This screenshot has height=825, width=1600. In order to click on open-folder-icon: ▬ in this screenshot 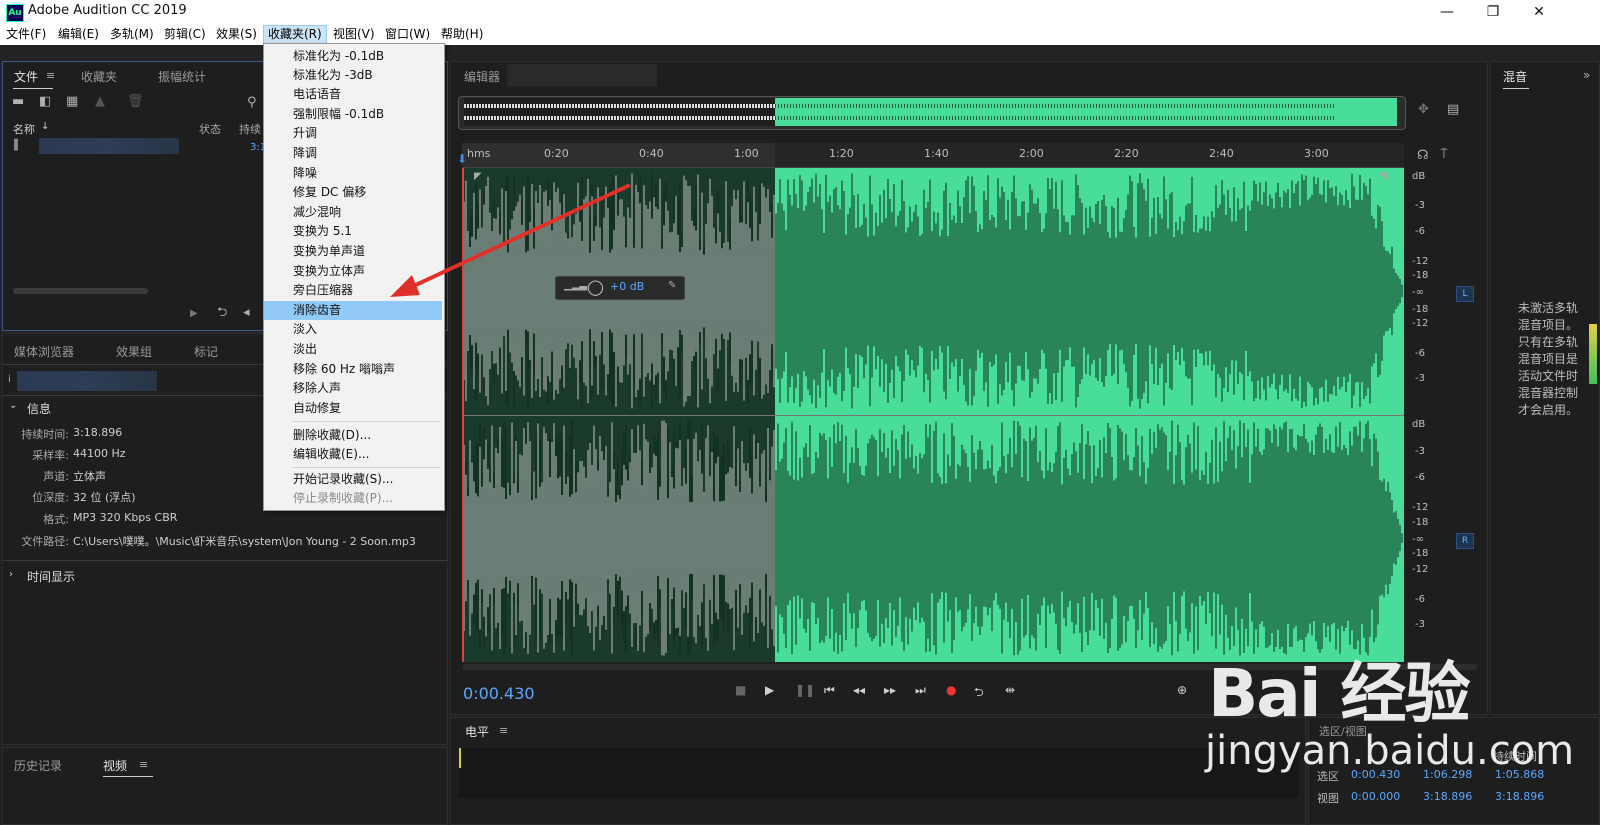, I will do `click(18, 102)`.